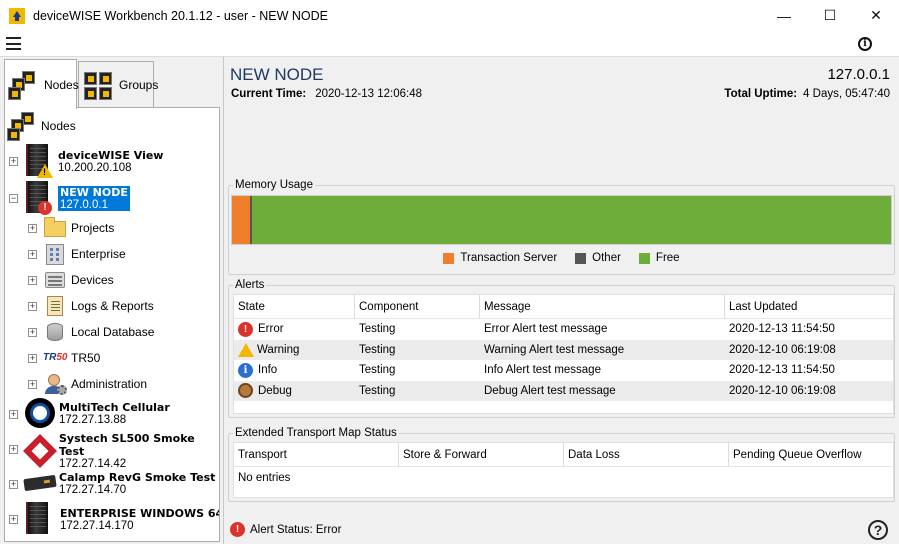  I want to click on column-header-store-forward: Store & Forward, so click(481, 454).